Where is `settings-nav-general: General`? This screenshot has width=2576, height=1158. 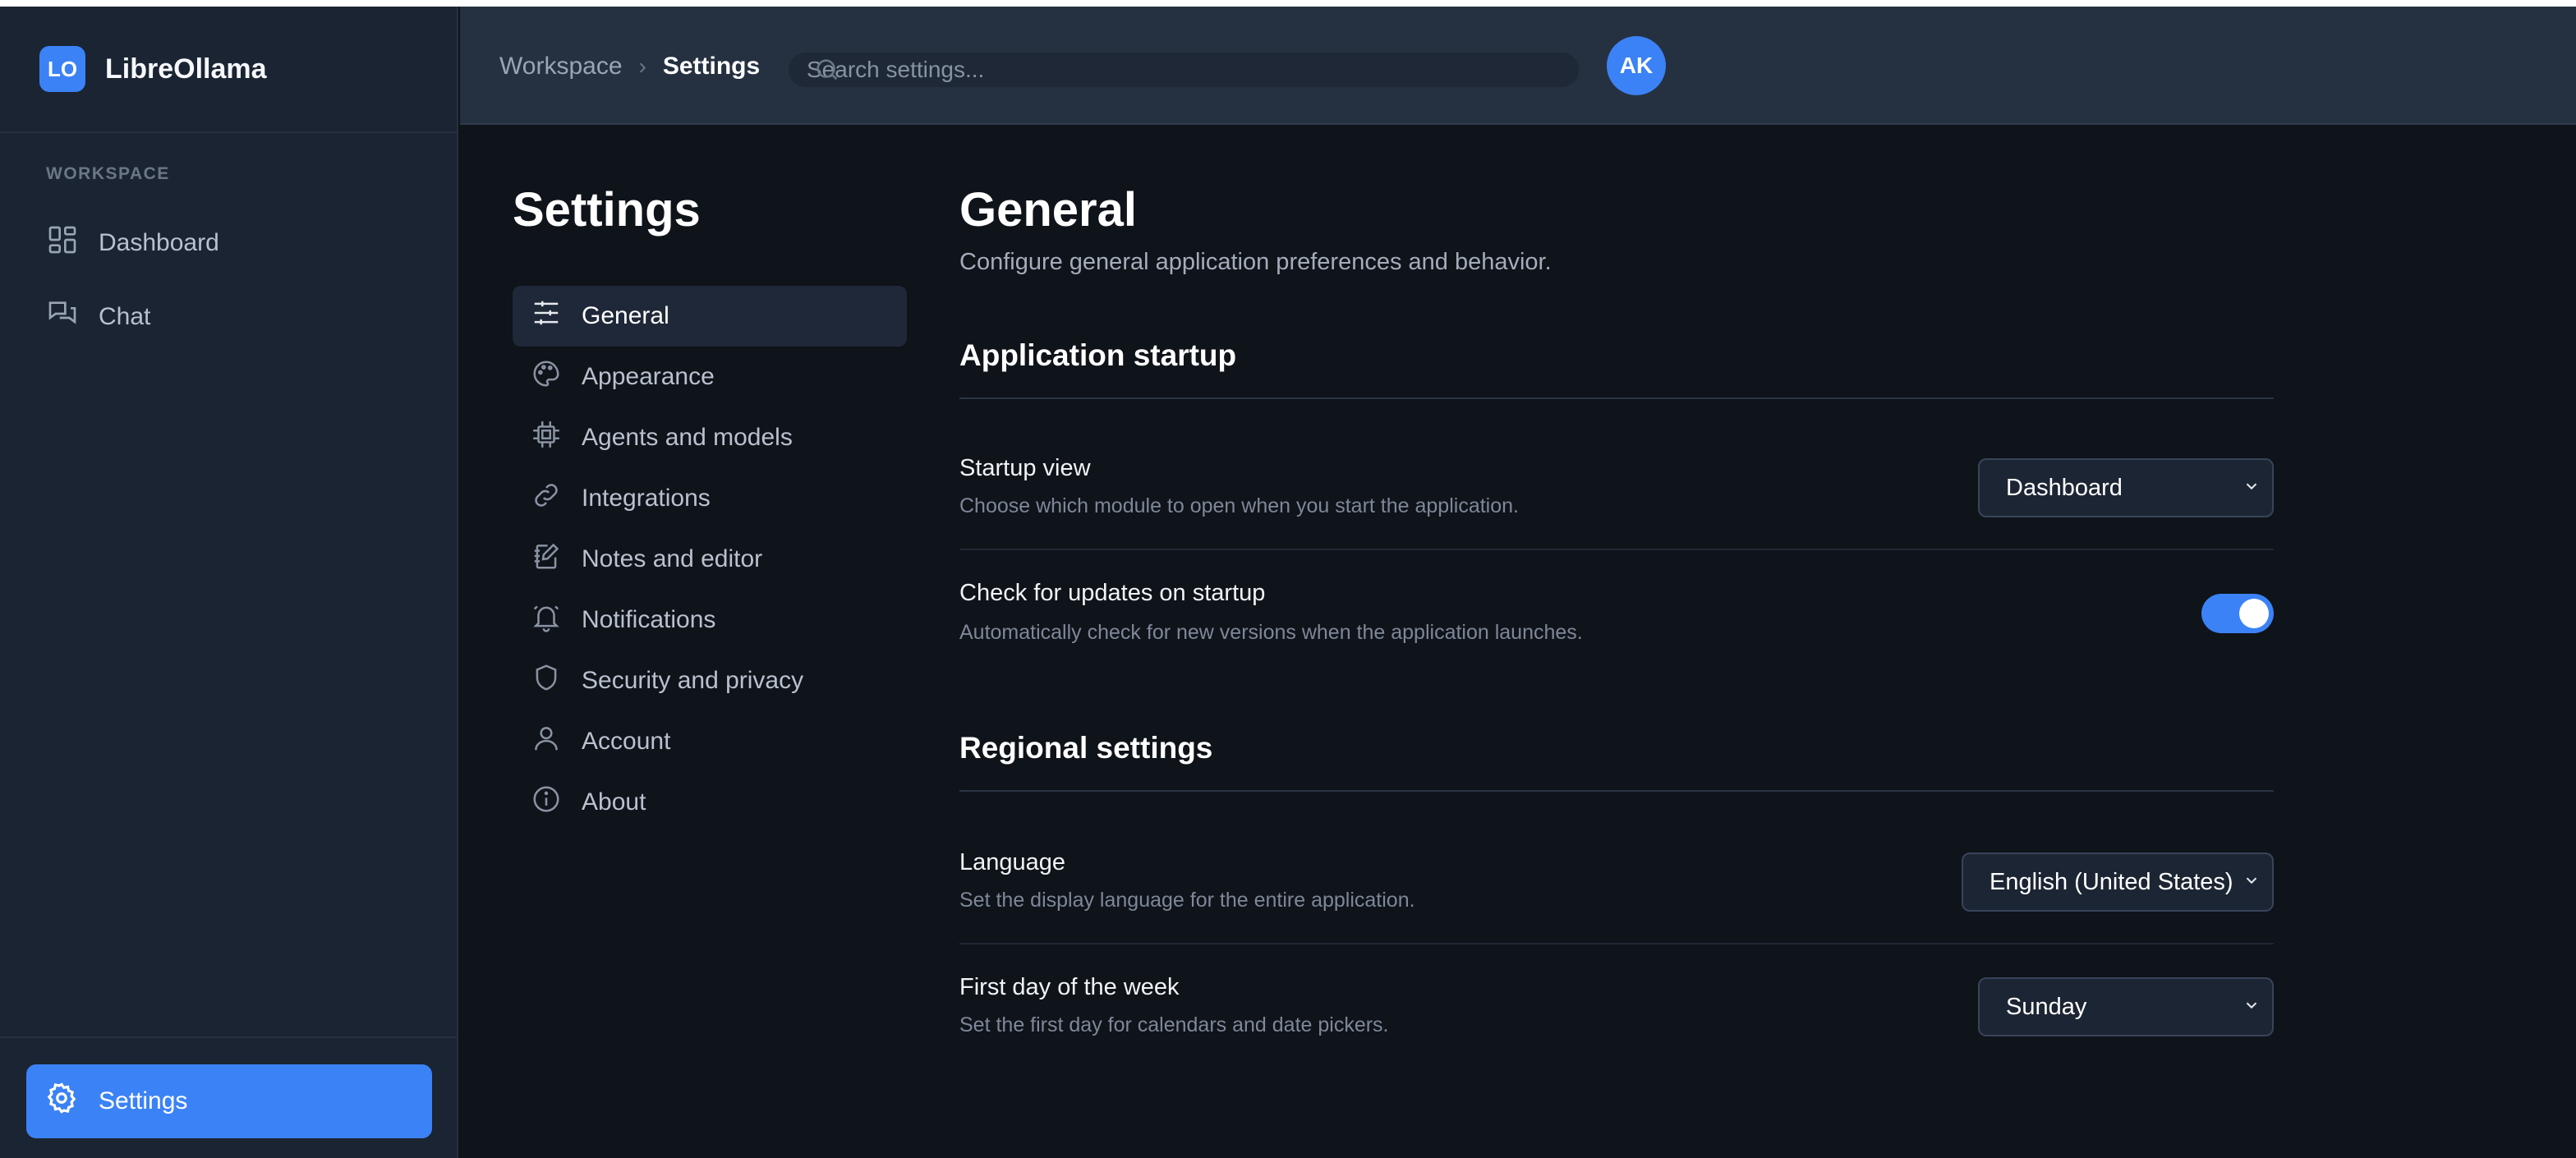
settings-nav-general: General is located at coordinates (710, 316).